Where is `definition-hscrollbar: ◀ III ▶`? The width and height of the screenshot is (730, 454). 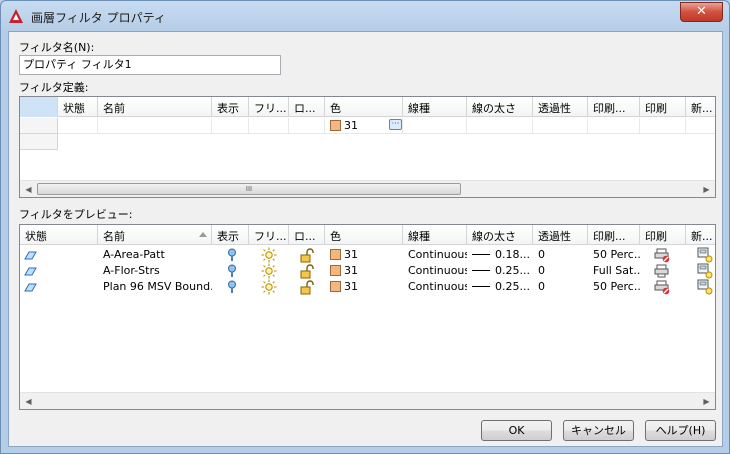
definition-hscrollbar: ◀ III ▶ is located at coordinates (367, 188).